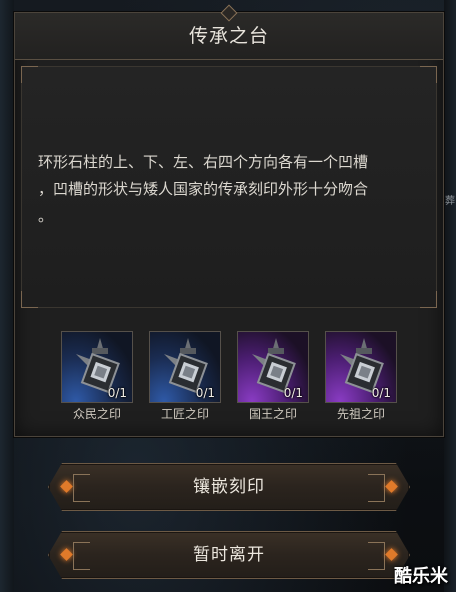 The image size is (456, 592). What do you see at coordinates (184, 414) in the screenshot?
I see `seal-label: 工匠之印` at bounding box center [184, 414].